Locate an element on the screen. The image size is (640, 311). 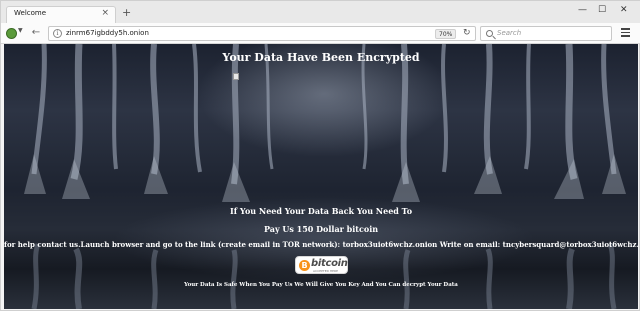
tor-onion-icon is located at coordinates (11, 33).